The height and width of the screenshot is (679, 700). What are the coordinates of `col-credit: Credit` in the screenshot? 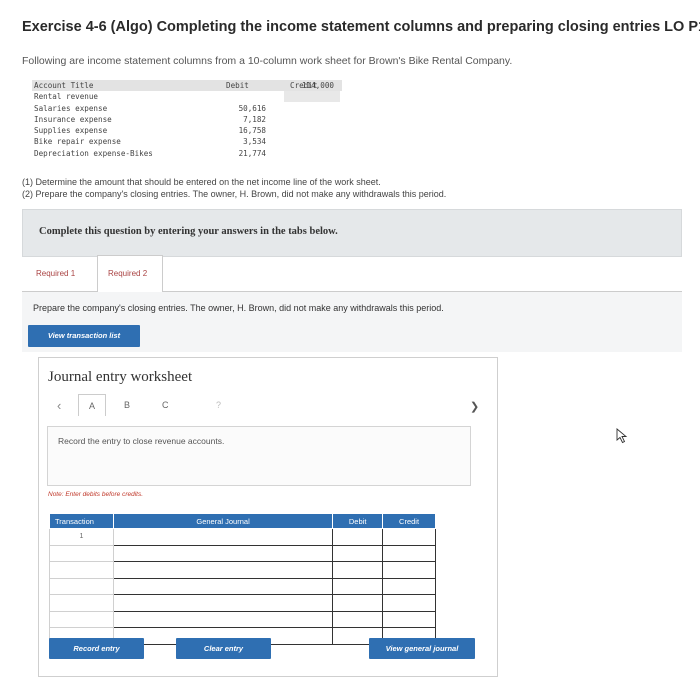 It's located at (409, 521).